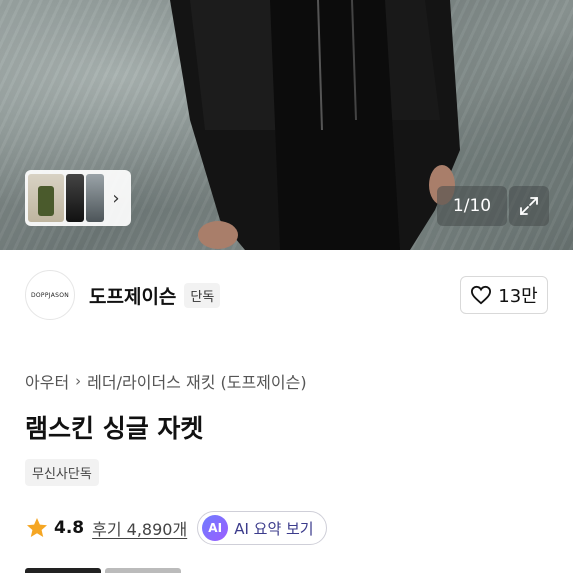  I want to click on star-icon, so click(37, 527).